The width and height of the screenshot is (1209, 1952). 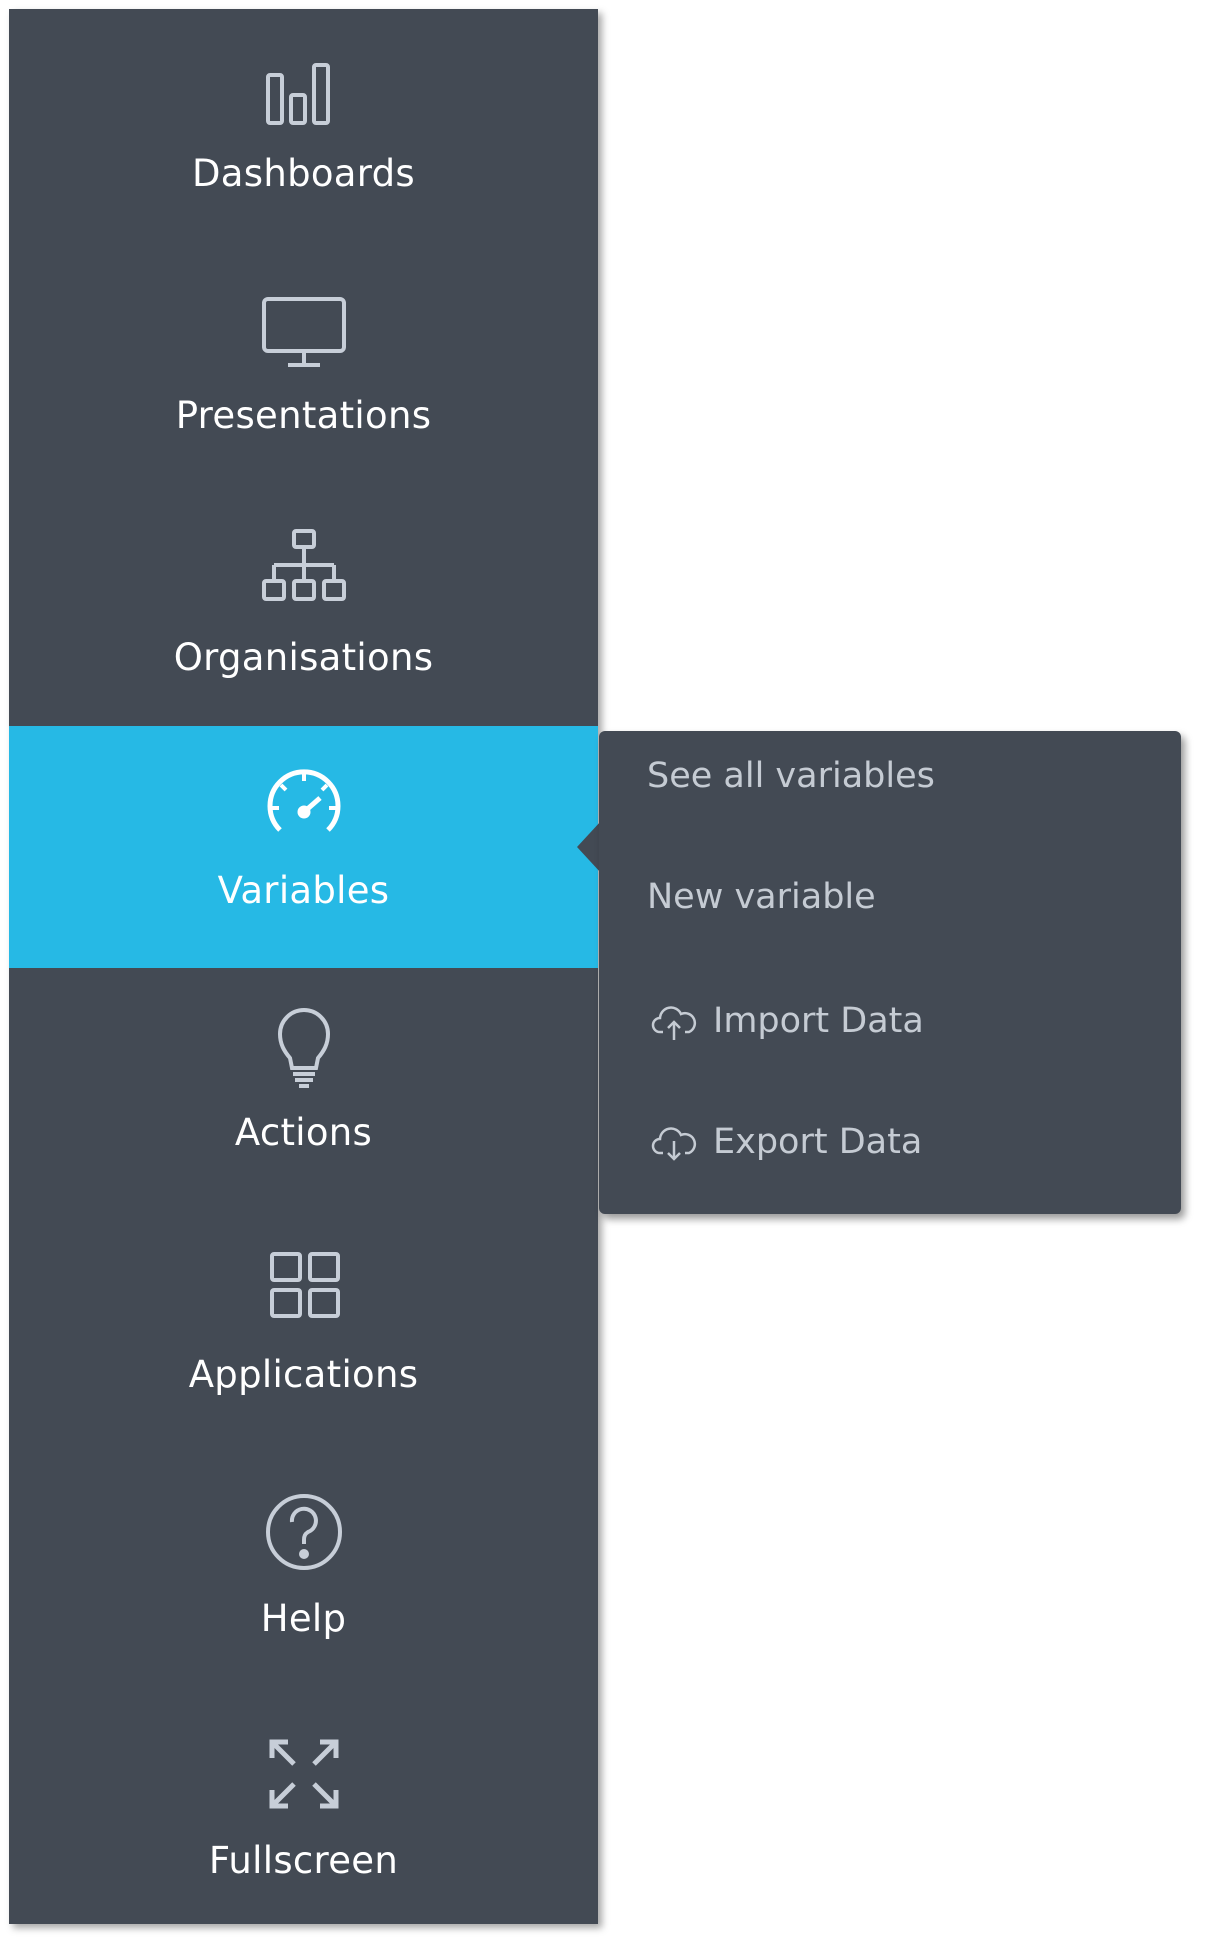 I want to click on cloud-upload-icon, so click(x=674, y=1022).